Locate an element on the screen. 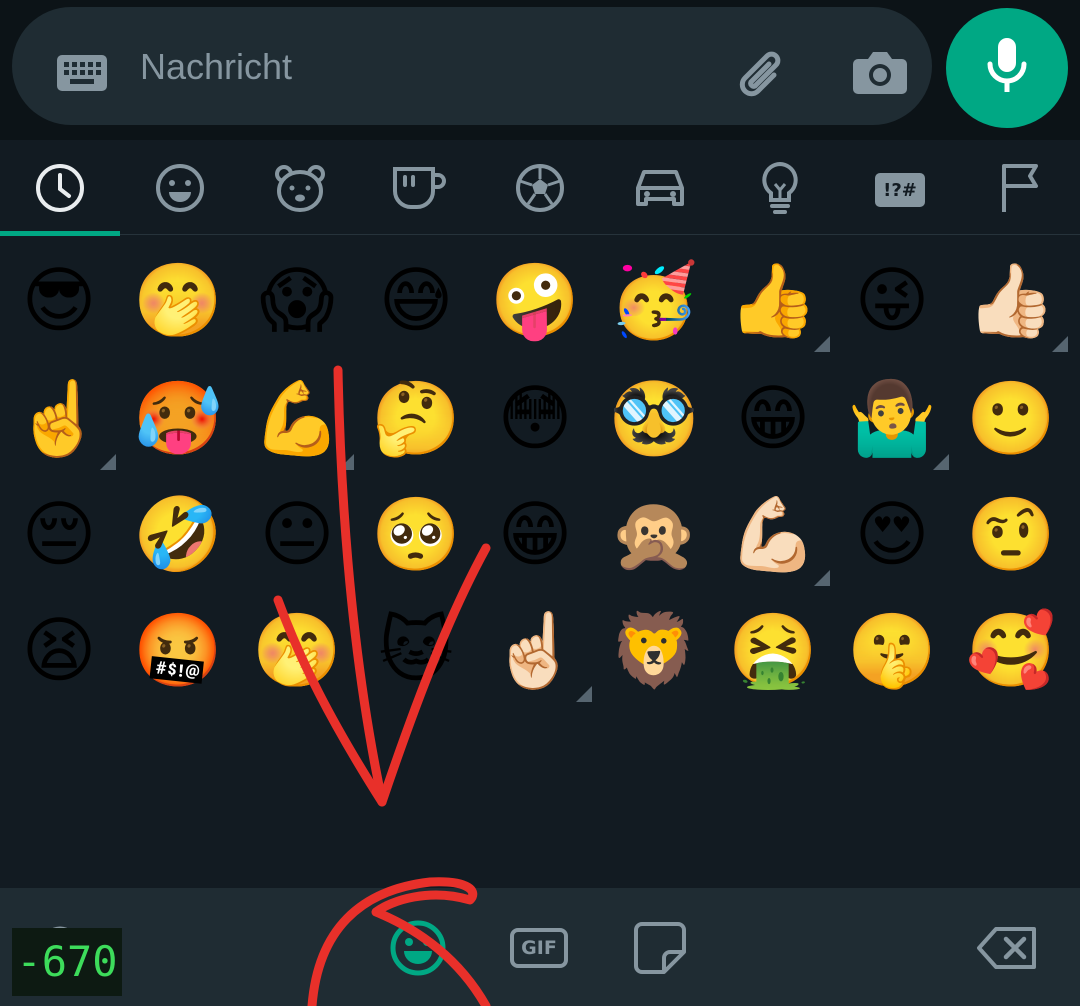 The height and width of the screenshot is (1006, 1080). emoji-glyph: 👍🏻 is located at coordinates (1011, 300).